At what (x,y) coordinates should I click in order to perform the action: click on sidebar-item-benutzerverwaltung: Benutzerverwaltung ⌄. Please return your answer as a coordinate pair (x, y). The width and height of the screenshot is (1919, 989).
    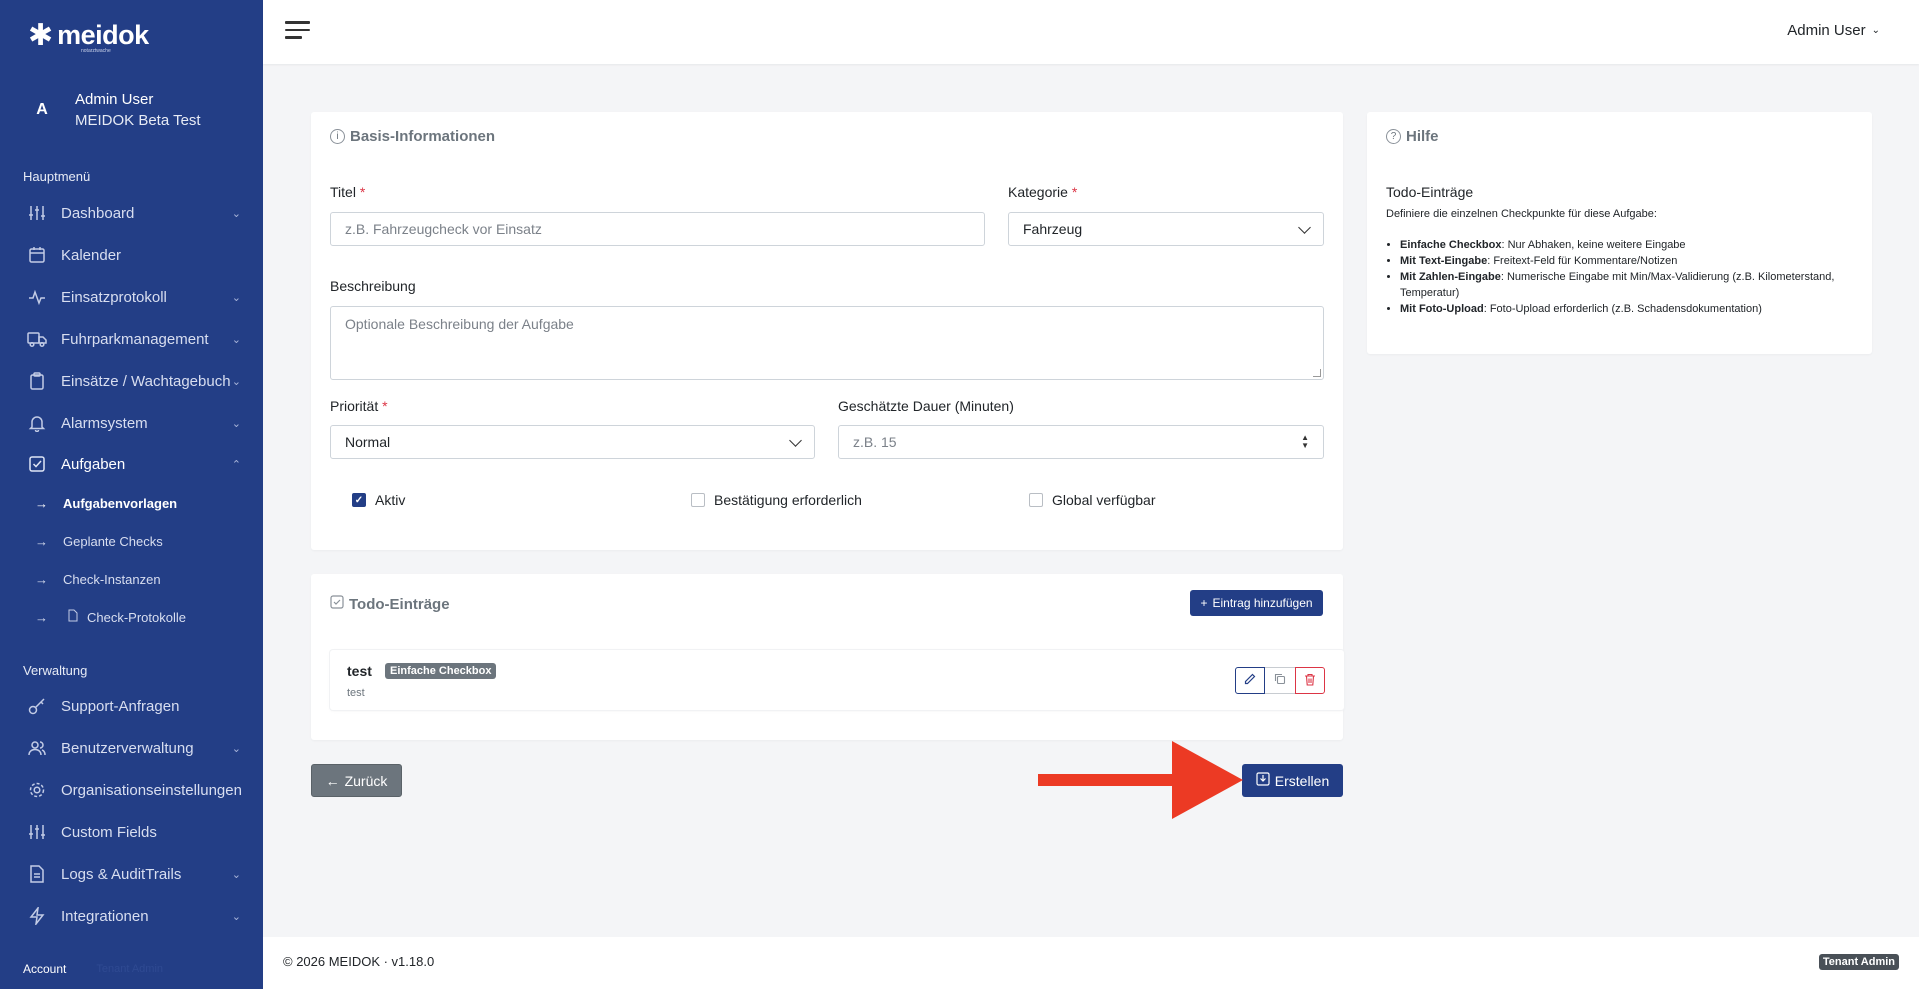
    Looking at the image, I should click on (131, 748).